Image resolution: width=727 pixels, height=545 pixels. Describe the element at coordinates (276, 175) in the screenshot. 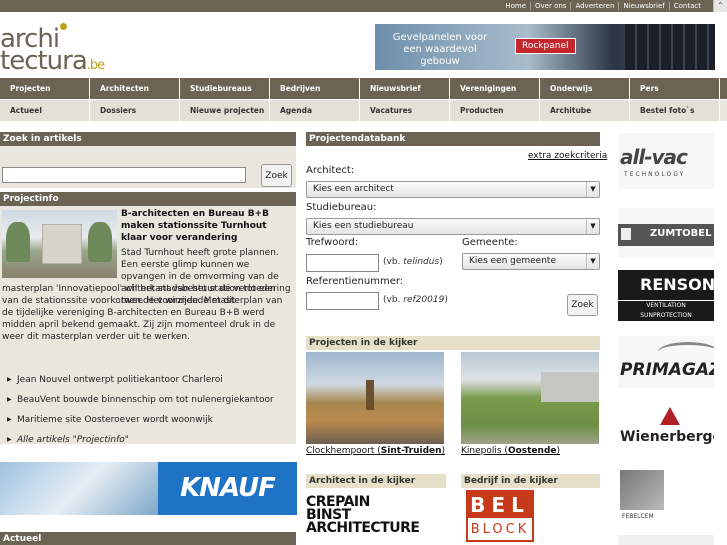

I see `article-search-button: Zoek` at that location.